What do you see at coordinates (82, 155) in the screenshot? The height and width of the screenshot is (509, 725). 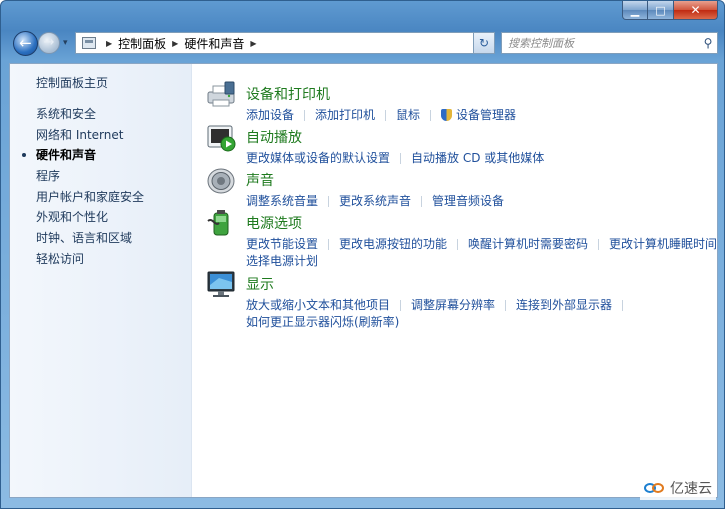 I see `sidebar-item-hardware-sound: 硬件和声音` at bounding box center [82, 155].